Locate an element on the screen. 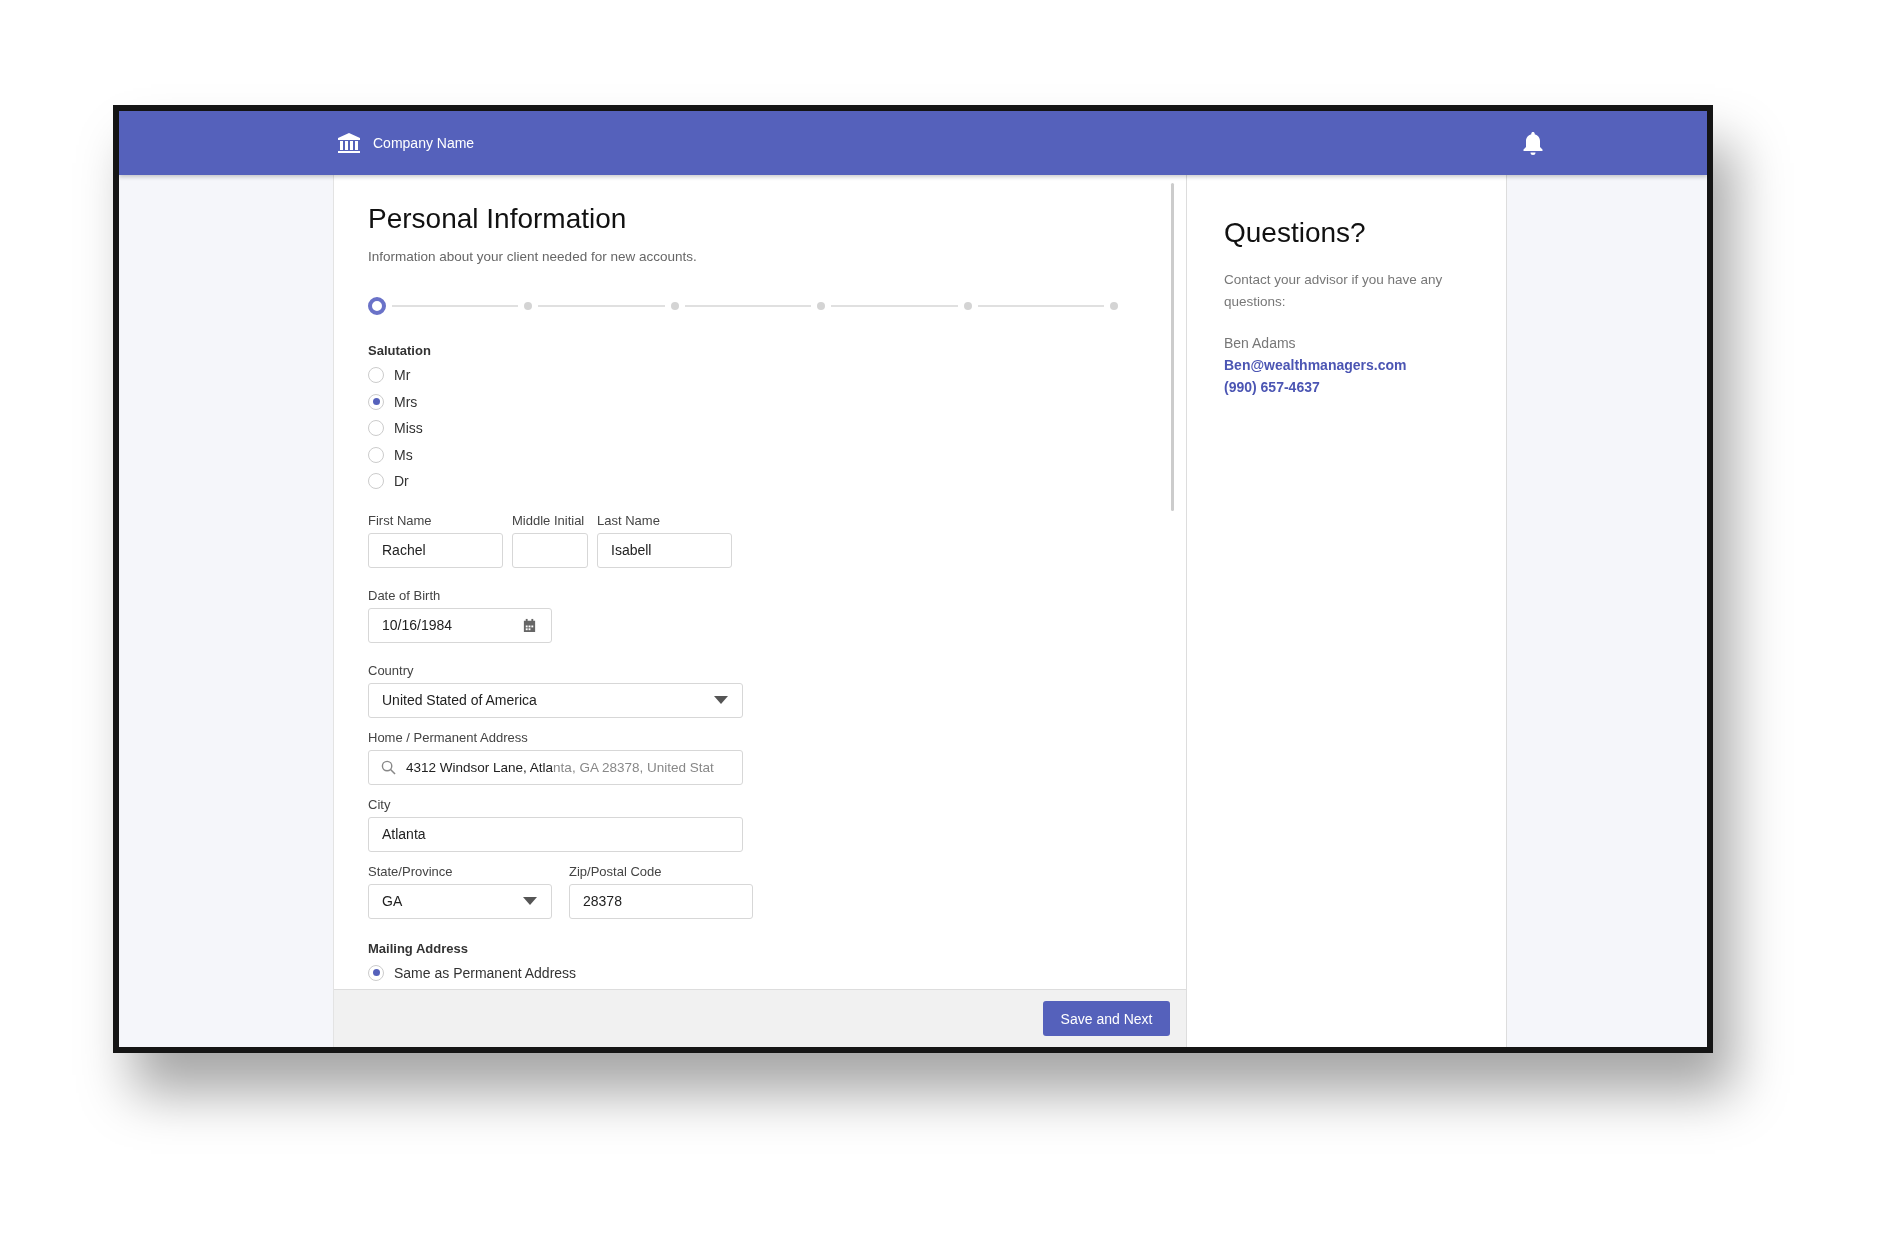 This screenshot has height=1238, width=1880. phone-link: (990) 657-4637 is located at coordinates (1272, 387).